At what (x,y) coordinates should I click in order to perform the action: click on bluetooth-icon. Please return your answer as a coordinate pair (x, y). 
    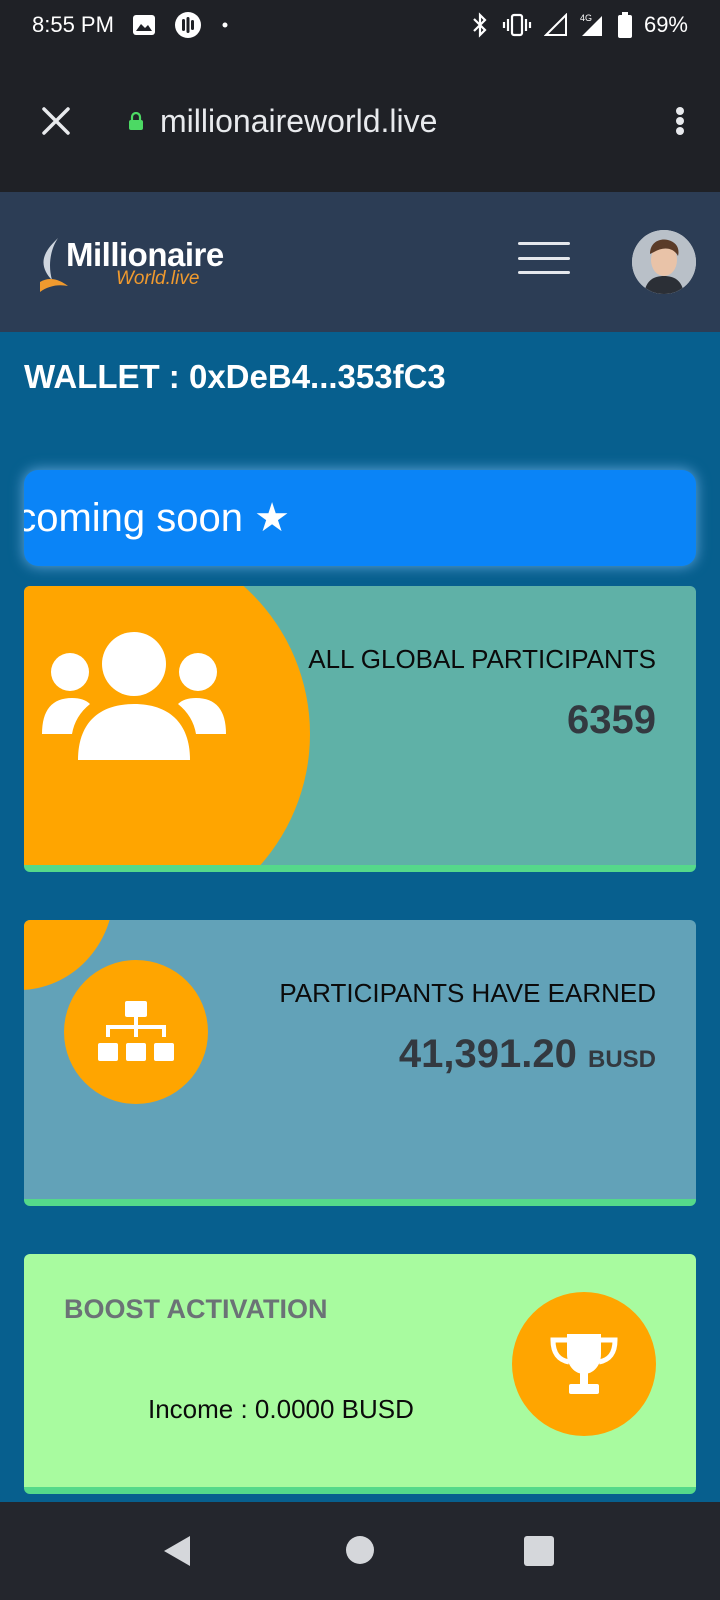
    Looking at the image, I should click on (480, 25).